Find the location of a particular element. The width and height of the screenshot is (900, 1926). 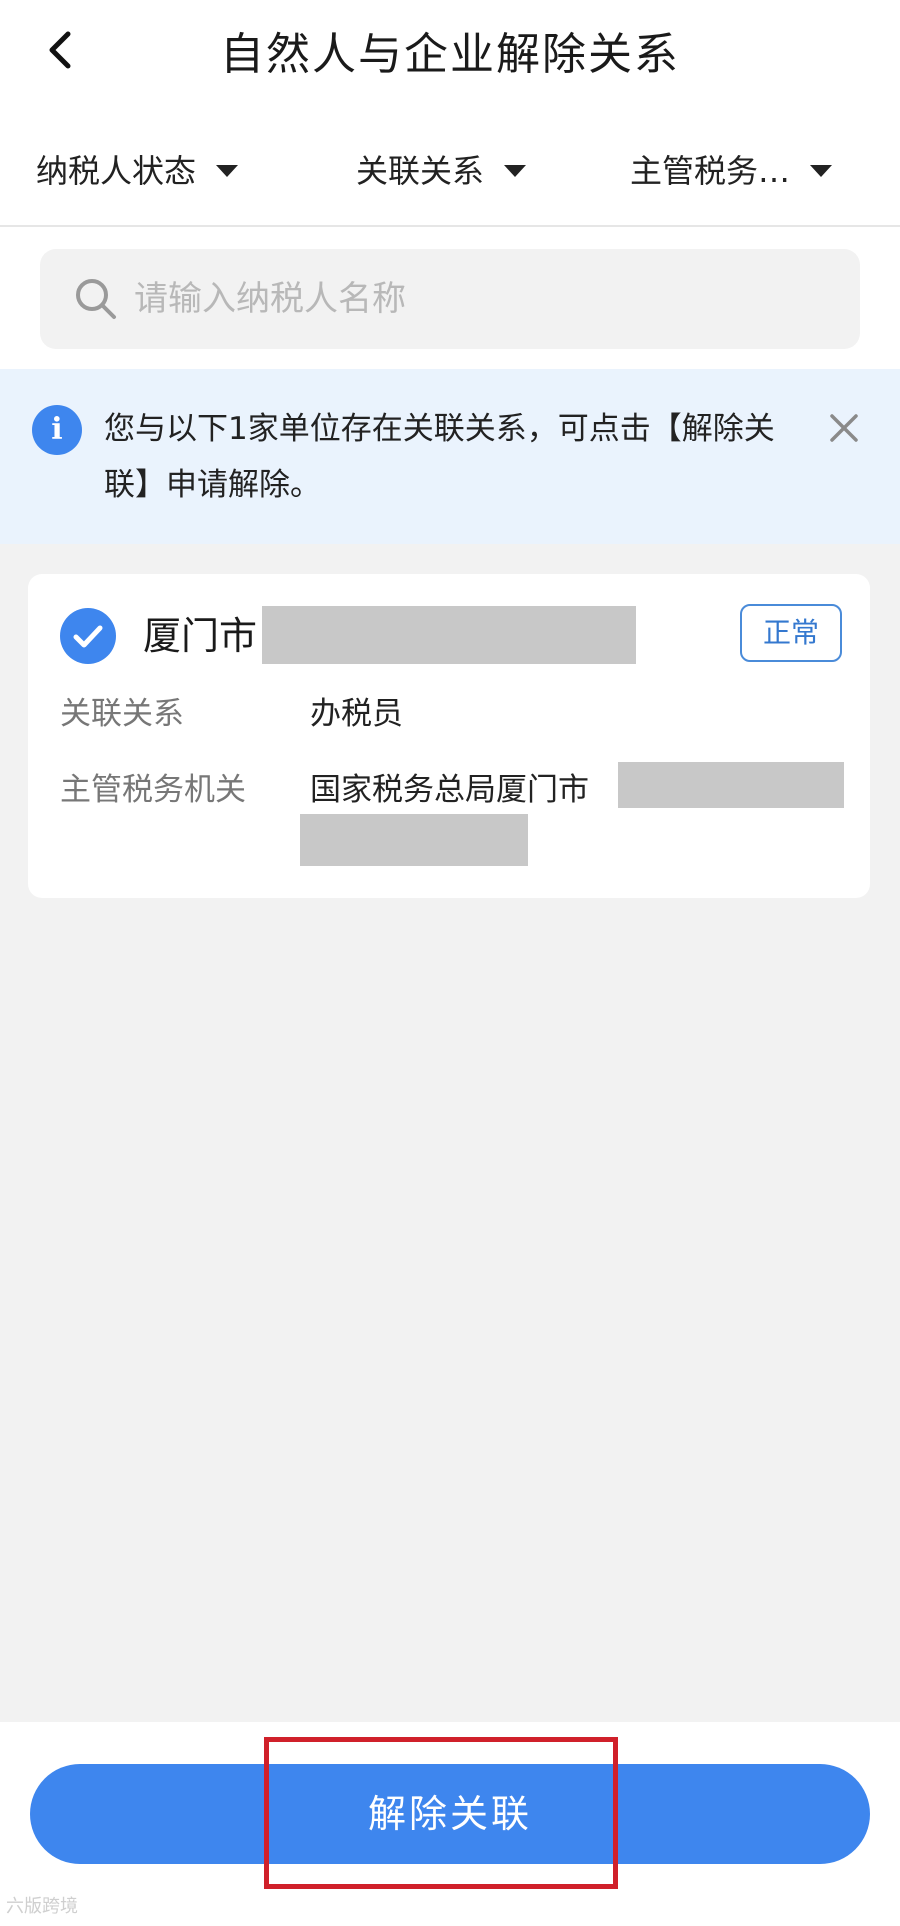

highlight-annotation is located at coordinates (441, 1813).